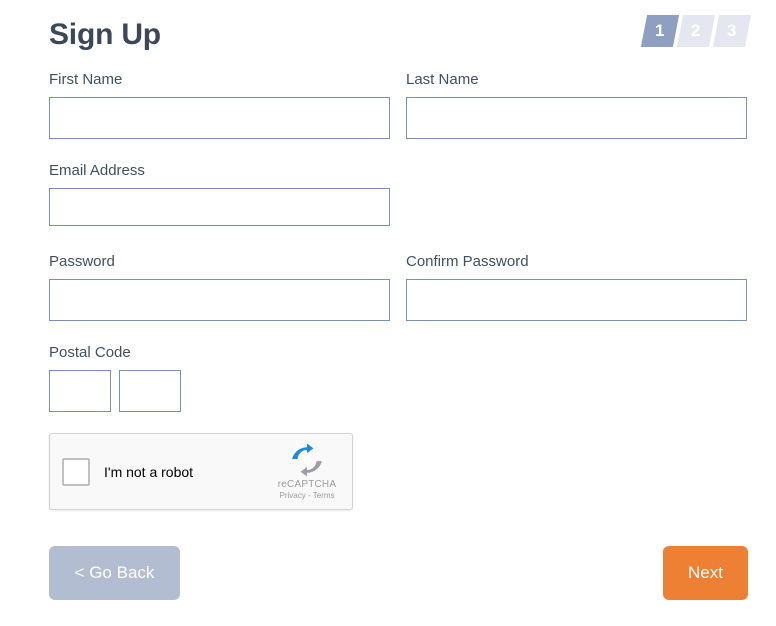 The height and width of the screenshot is (626, 776). What do you see at coordinates (150, 391) in the screenshot?
I see `postal-code-input-part2` at bounding box center [150, 391].